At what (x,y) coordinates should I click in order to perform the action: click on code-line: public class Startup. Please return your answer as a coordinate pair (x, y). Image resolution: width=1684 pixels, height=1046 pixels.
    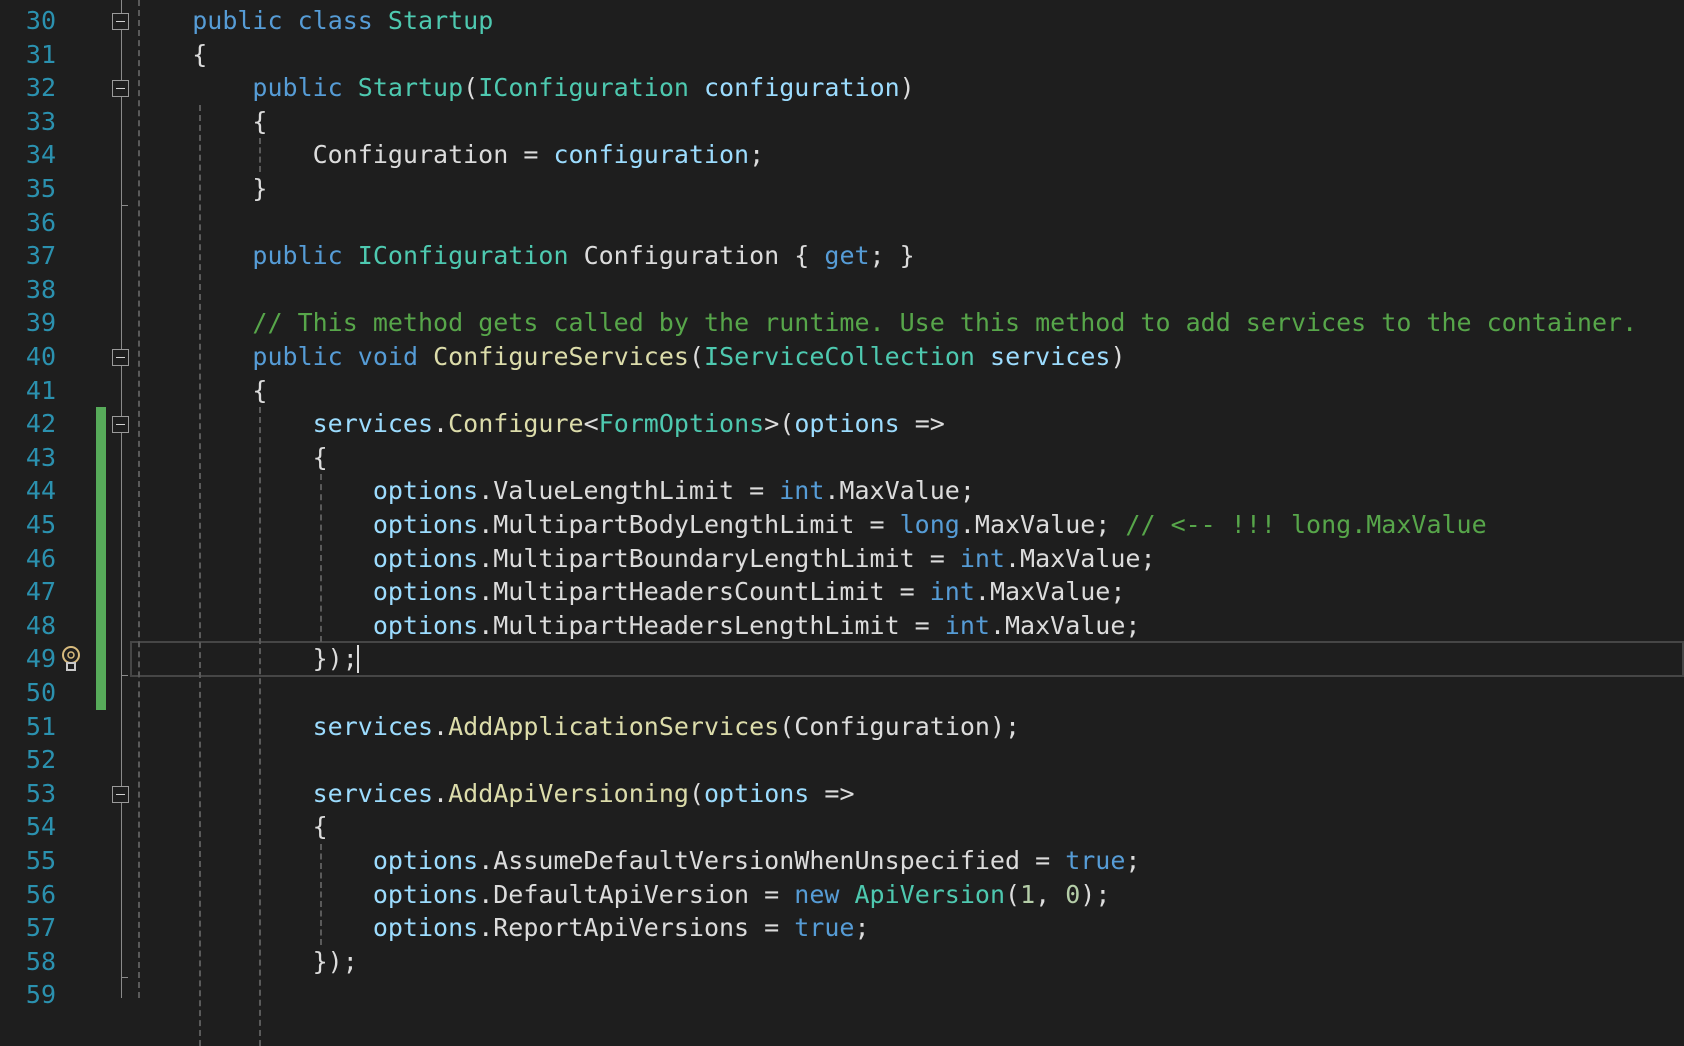
    Looking at the image, I should click on (312, 21).